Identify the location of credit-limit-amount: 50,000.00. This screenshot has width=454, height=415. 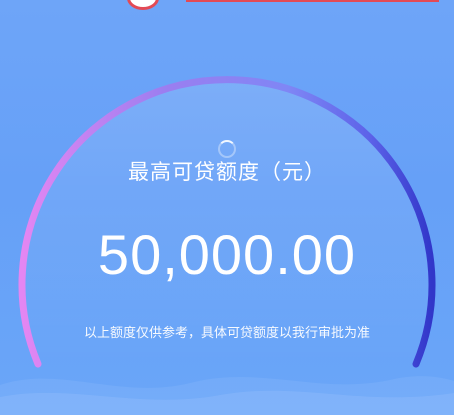
(227, 254).